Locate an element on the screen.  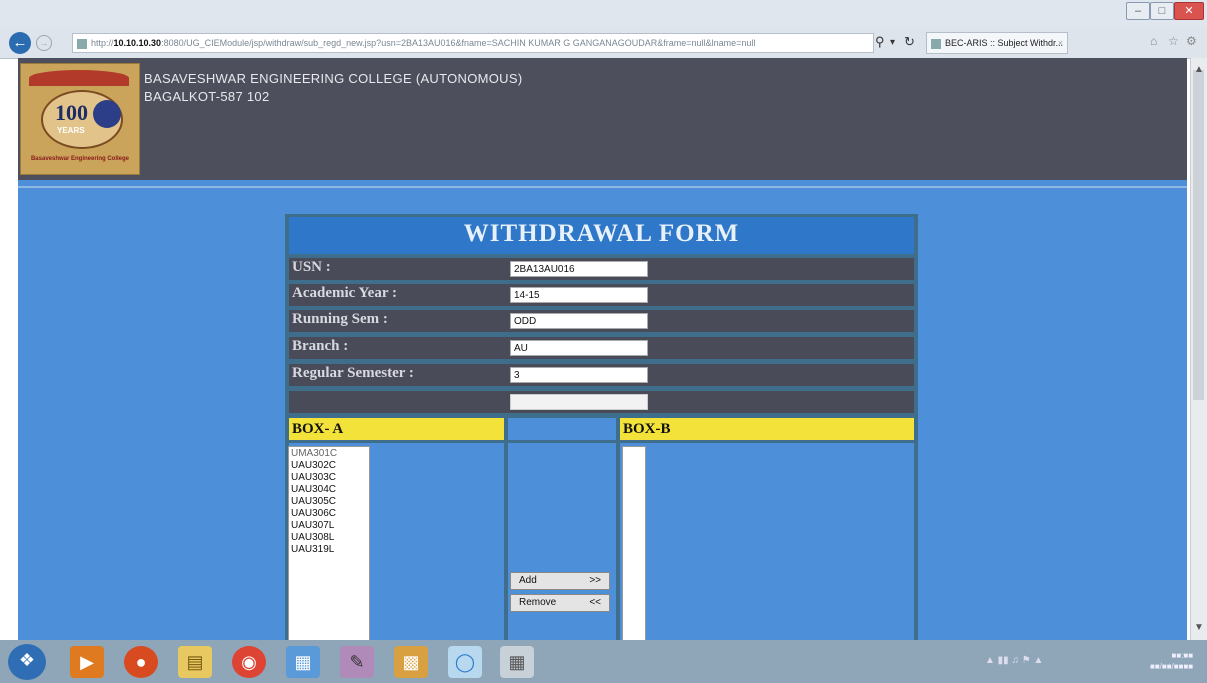
chrome-icon: ◉ is located at coordinates (249, 662).